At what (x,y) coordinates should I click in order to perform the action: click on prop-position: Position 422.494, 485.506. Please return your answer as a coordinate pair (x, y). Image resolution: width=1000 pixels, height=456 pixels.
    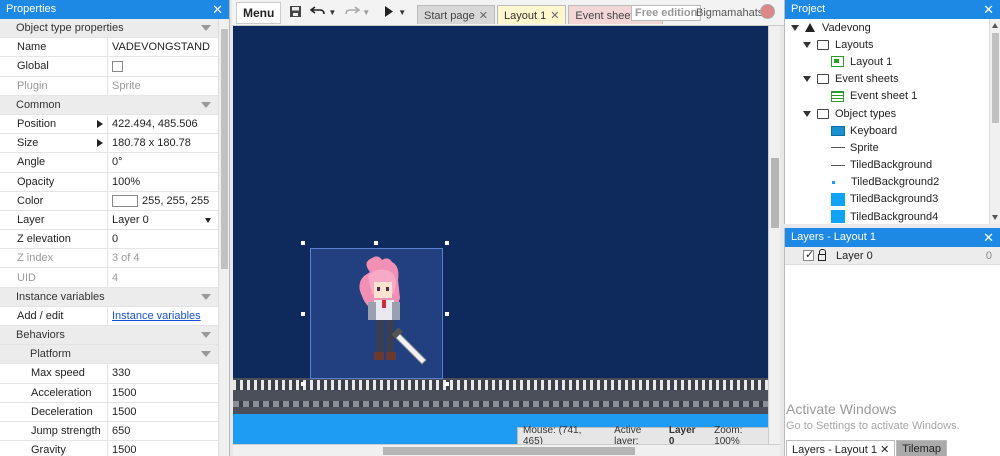
    Looking at the image, I should click on (109, 124).